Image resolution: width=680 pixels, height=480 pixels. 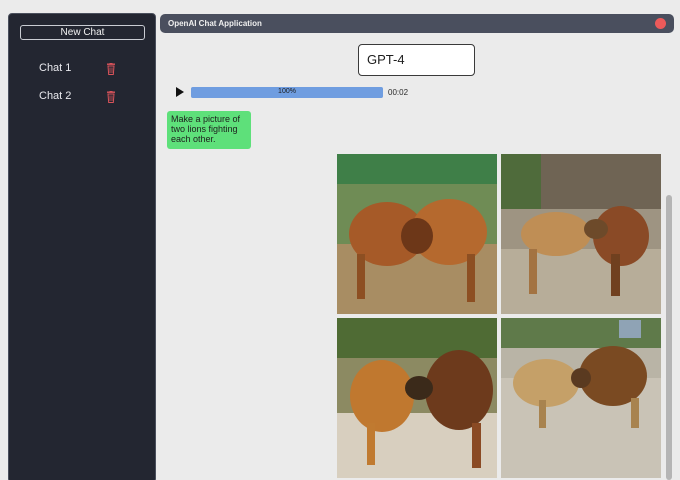 What do you see at coordinates (82, 32) in the screenshot?
I see `new-chat-button: New Chat` at bounding box center [82, 32].